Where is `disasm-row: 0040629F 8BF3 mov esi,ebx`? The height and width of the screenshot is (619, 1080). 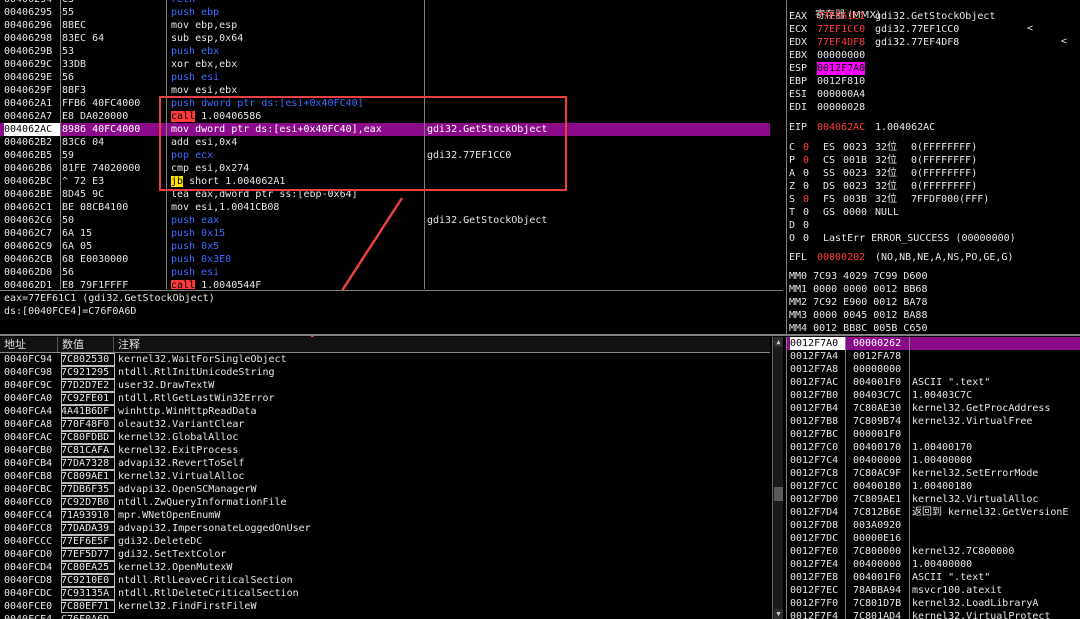
disasm-row: 0040629F 8BF3 mov esi,ebx is located at coordinates (385, 90).